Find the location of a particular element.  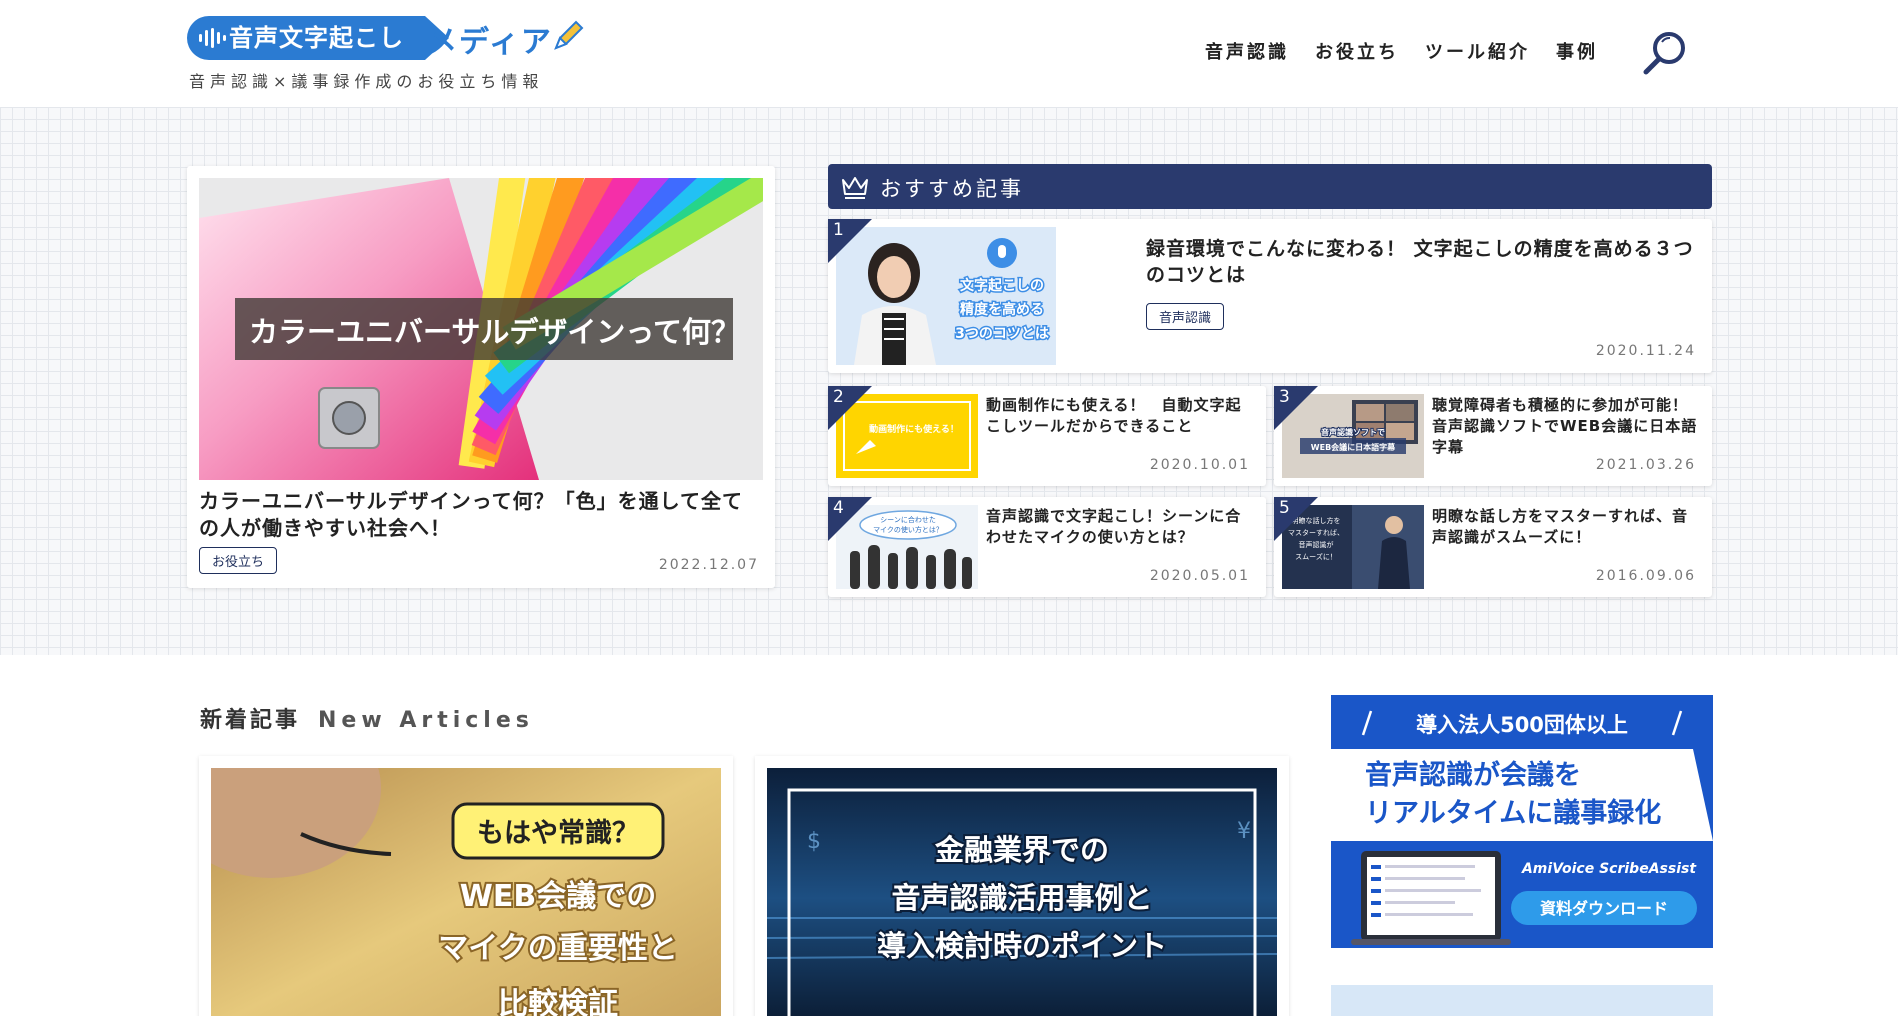

svg-text: シーンに合わせた is located at coordinates (908, 519).